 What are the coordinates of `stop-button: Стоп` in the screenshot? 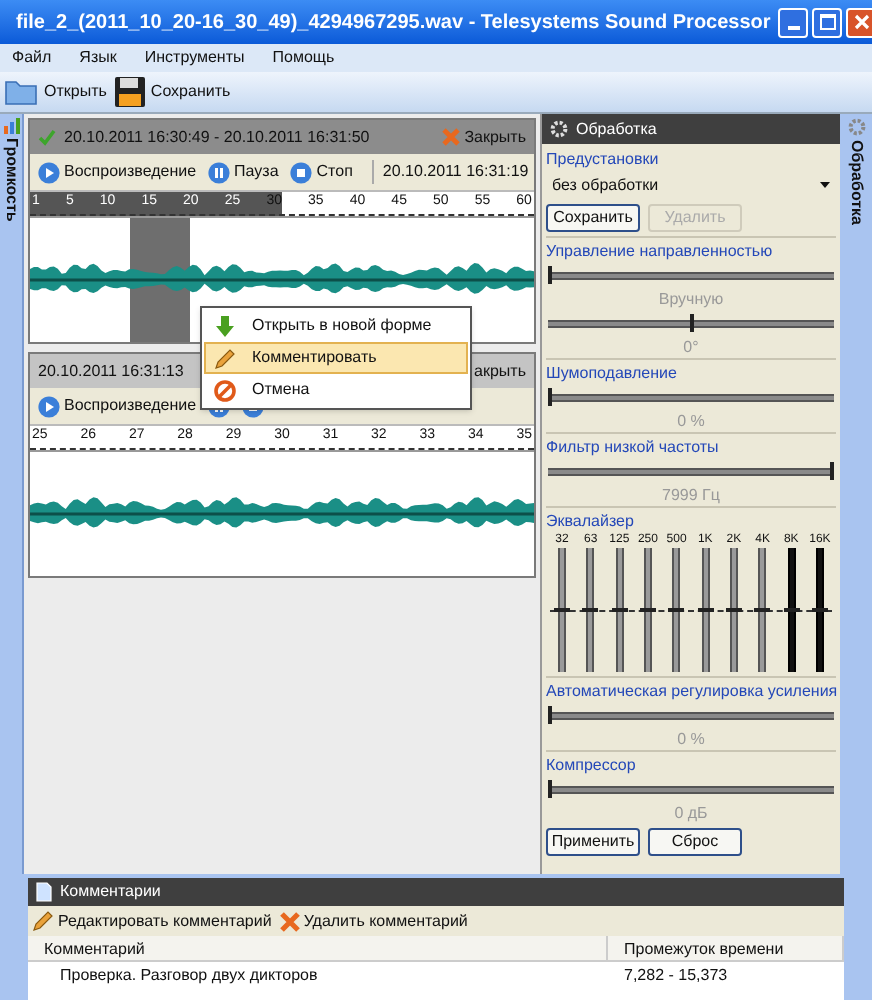 It's located at (321, 172).